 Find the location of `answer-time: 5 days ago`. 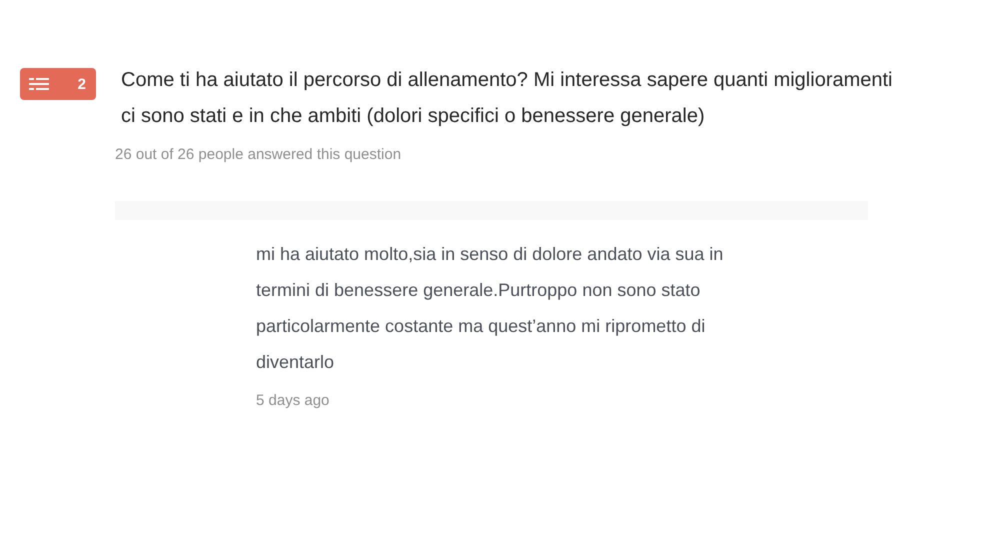

answer-time: 5 days ago is located at coordinates (293, 400).